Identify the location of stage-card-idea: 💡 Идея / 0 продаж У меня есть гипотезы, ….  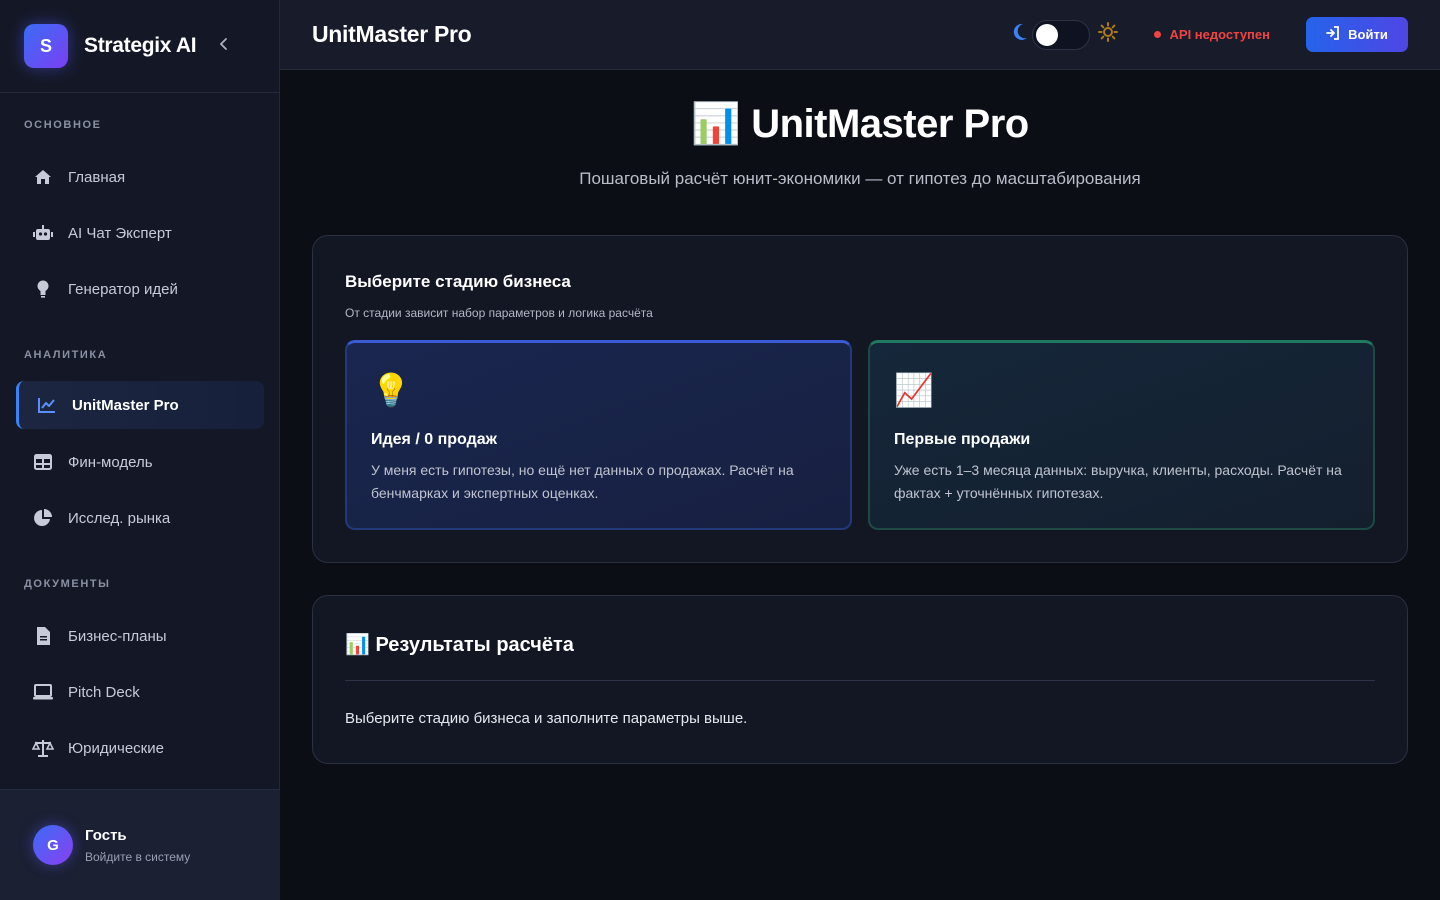
(598, 435).